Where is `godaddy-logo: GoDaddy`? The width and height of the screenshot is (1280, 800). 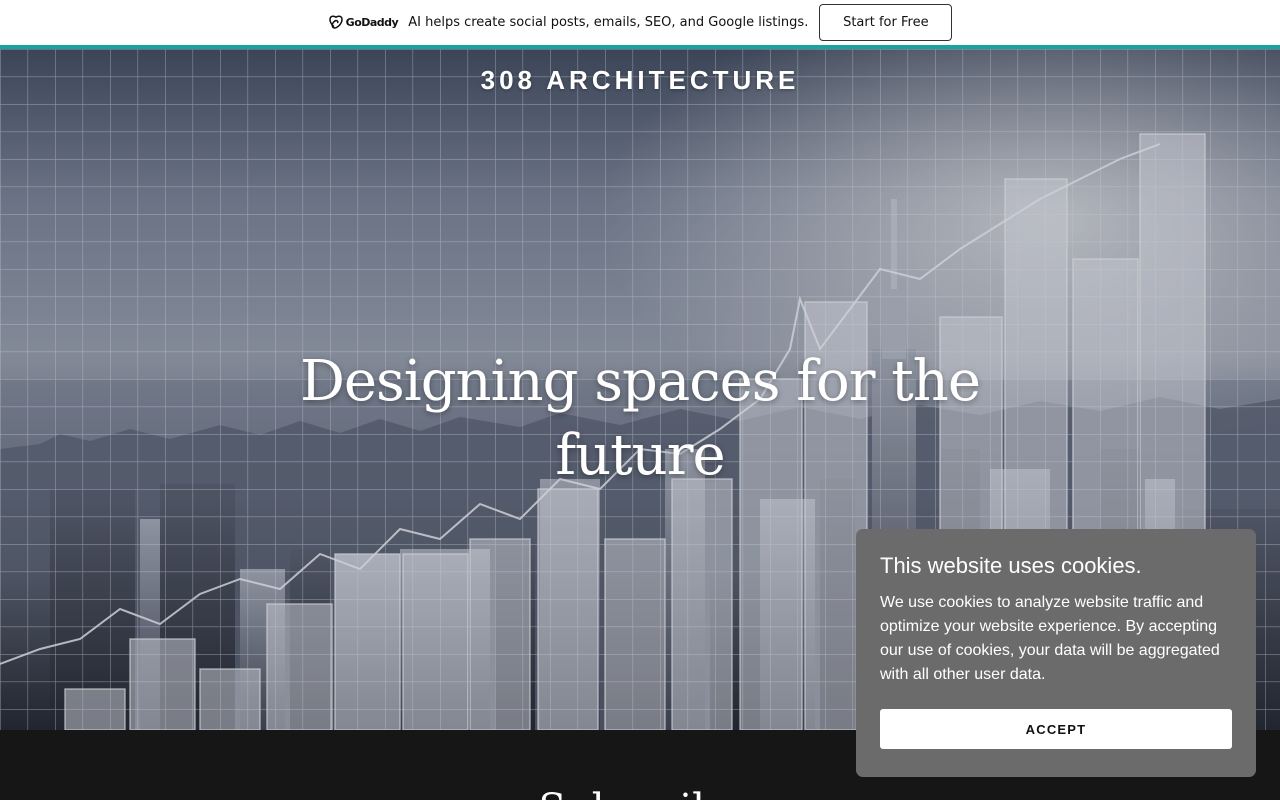 godaddy-logo: GoDaddy is located at coordinates (363, 22).